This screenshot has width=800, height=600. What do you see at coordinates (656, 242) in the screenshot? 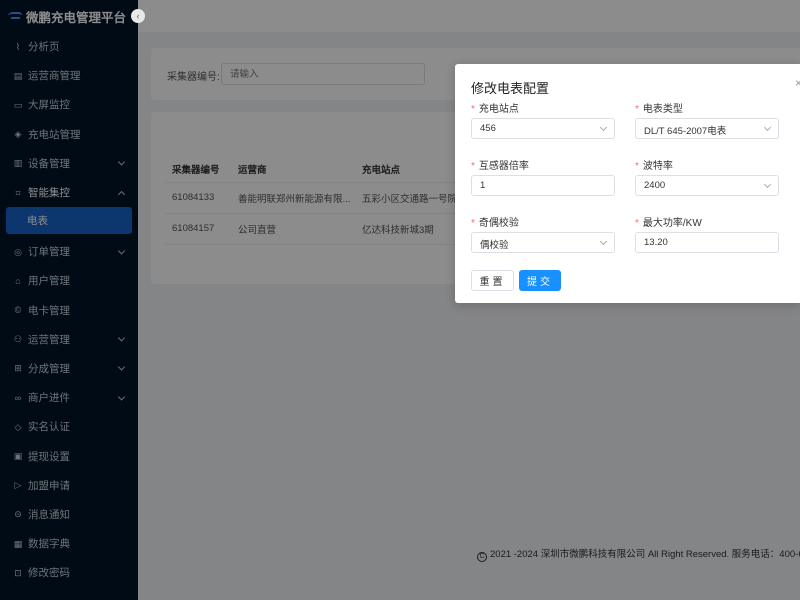
I see `max-power-input-value: 13.20` at bounding box center [656, 242].